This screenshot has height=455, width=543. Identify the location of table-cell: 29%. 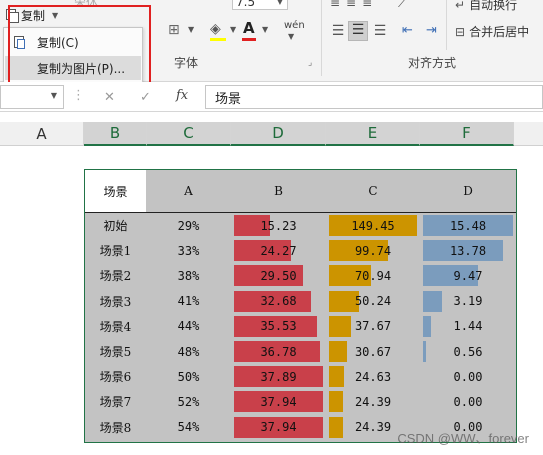
(188, 225).